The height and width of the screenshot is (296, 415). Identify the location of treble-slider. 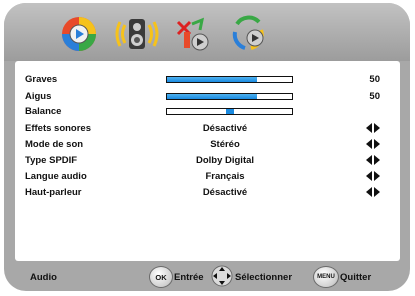
(229, 96).